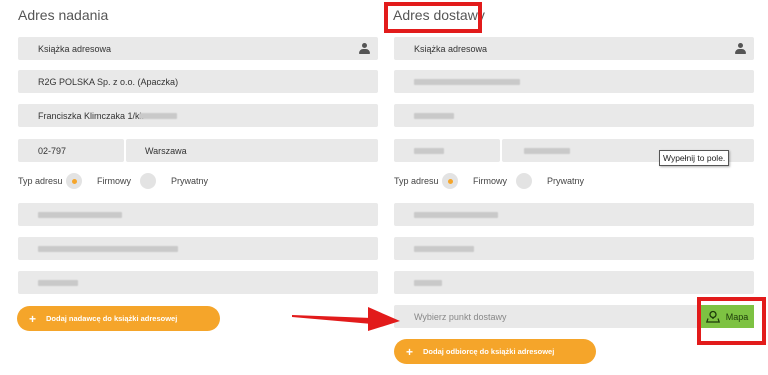  What do you see at coordinates (731, 321) in the screenshot?
I see `map-button-highlight` at bounding box center [731, 321].